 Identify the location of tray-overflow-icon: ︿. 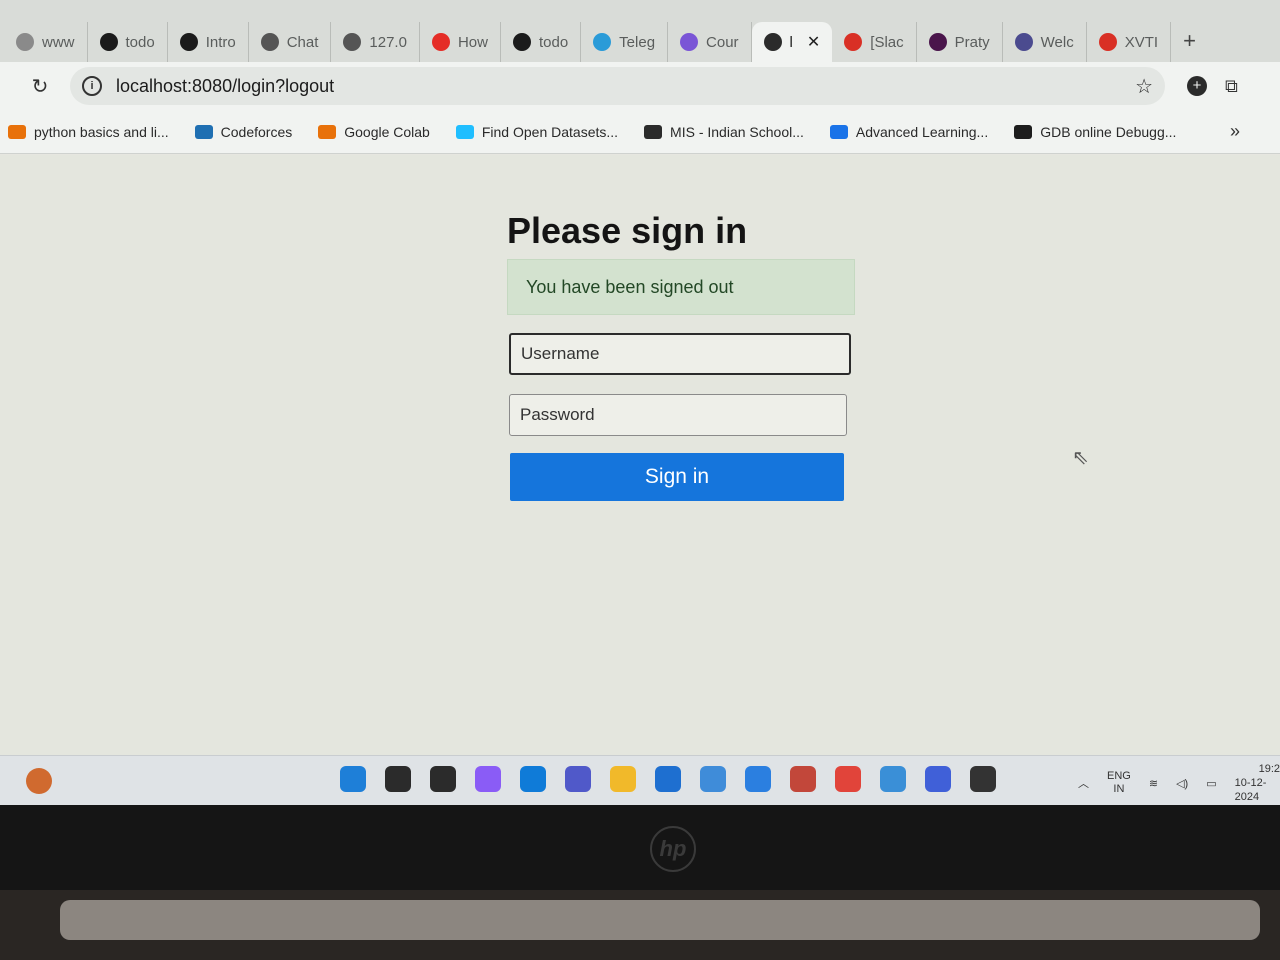
(1083, 783).